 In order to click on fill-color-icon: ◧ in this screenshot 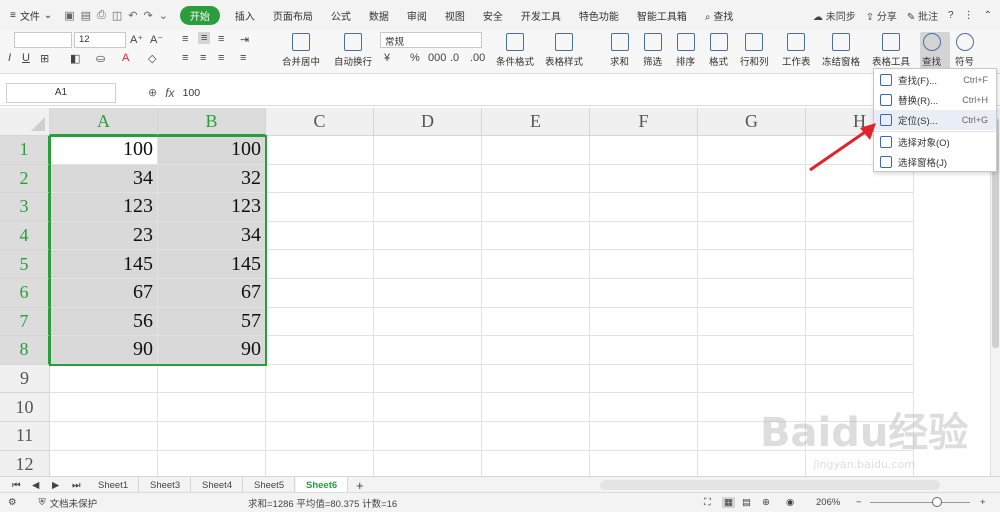, I will do `click(75, 58)`.